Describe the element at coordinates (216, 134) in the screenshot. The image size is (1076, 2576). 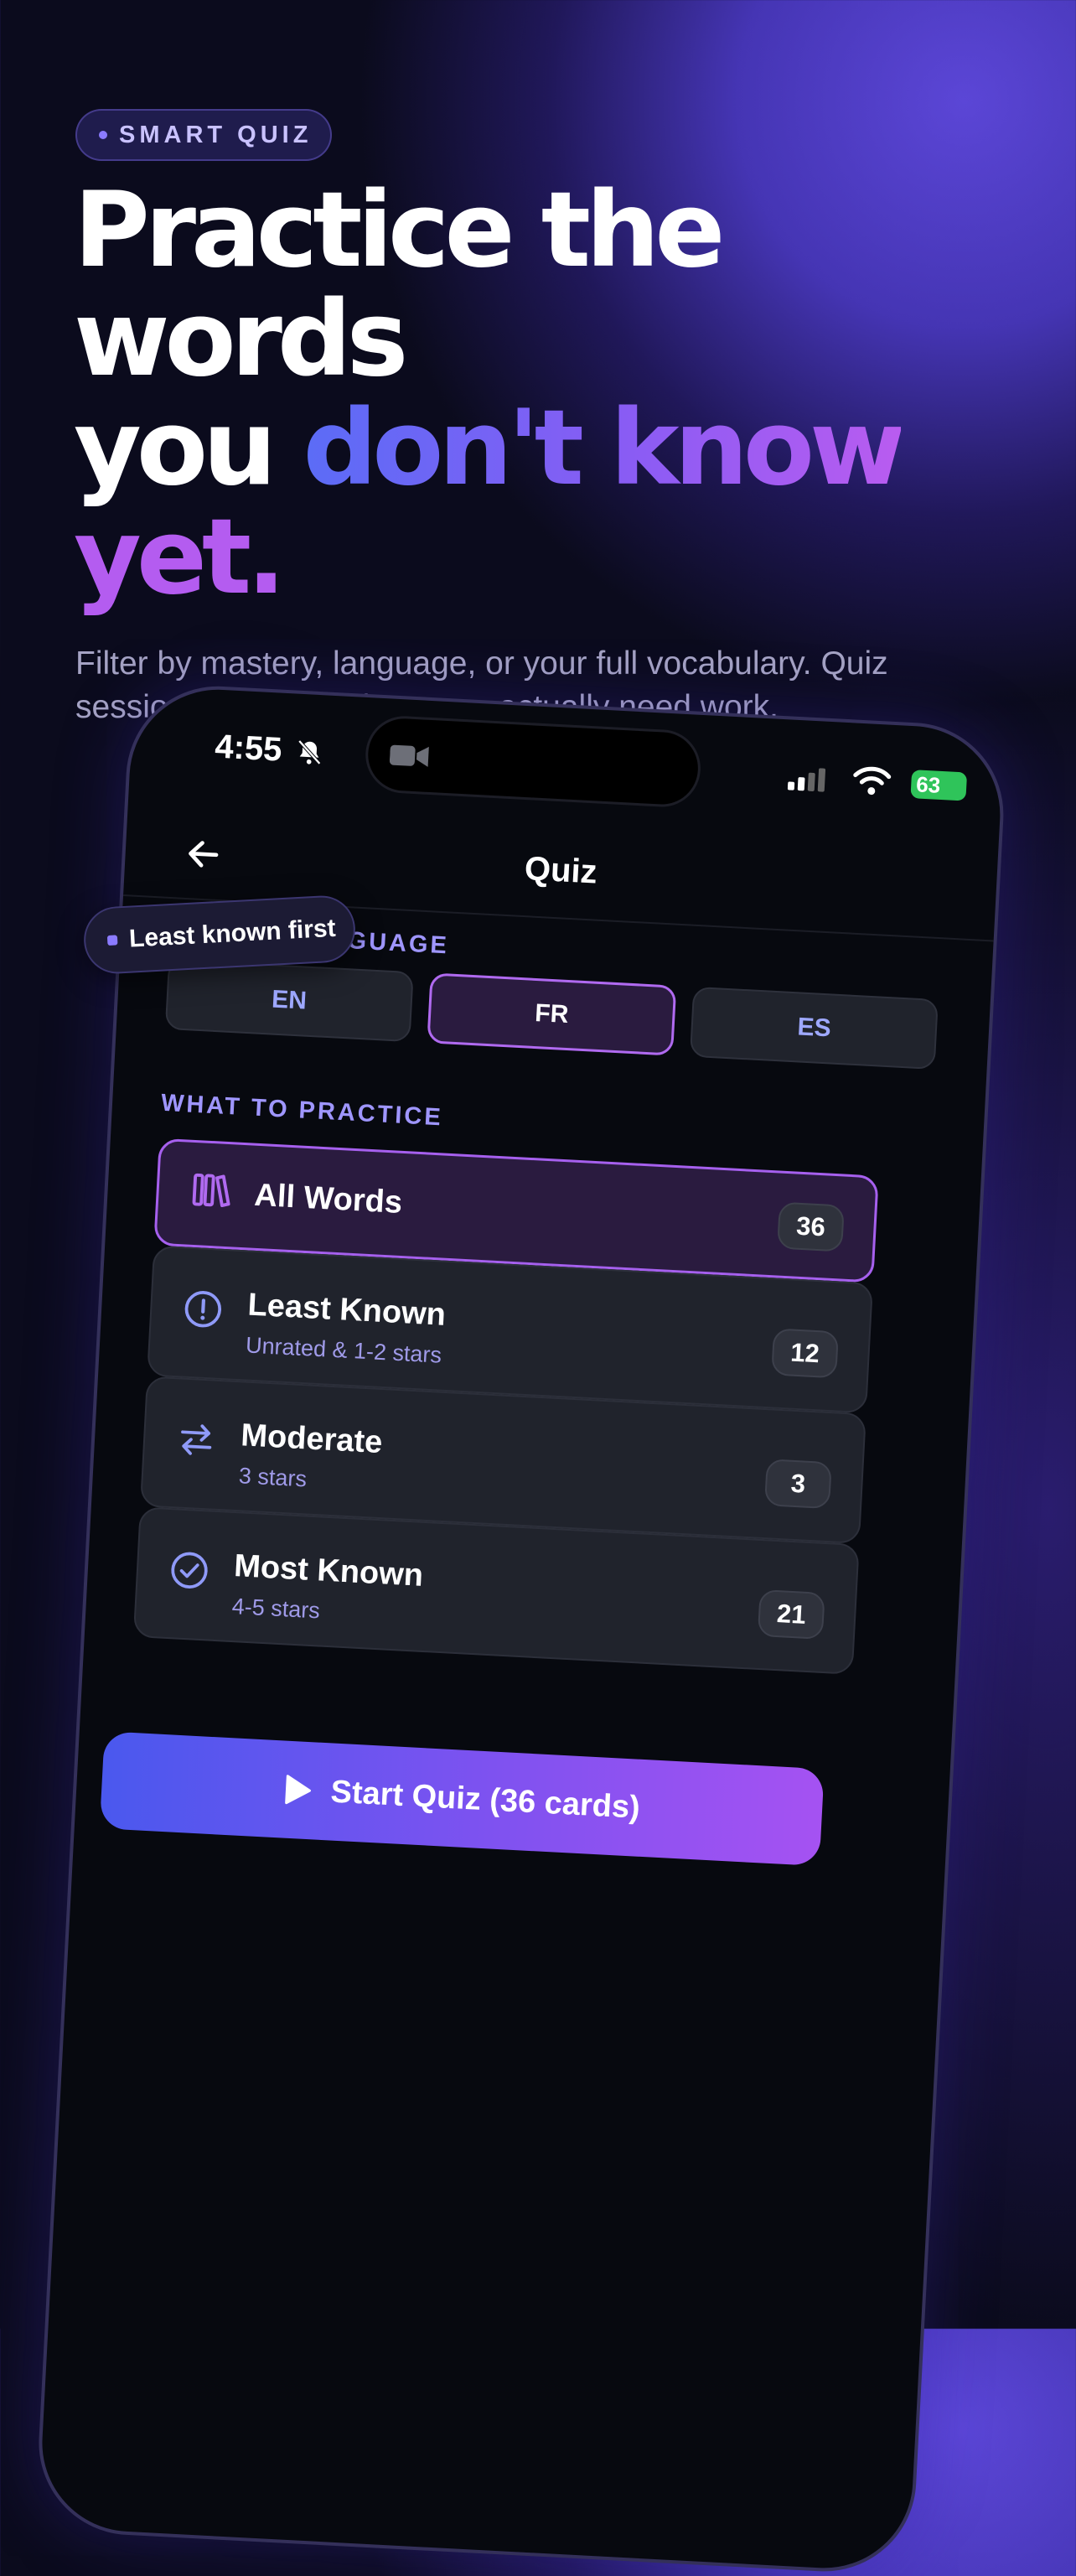
I see `chip-label: SMART QUIZ` at that location.